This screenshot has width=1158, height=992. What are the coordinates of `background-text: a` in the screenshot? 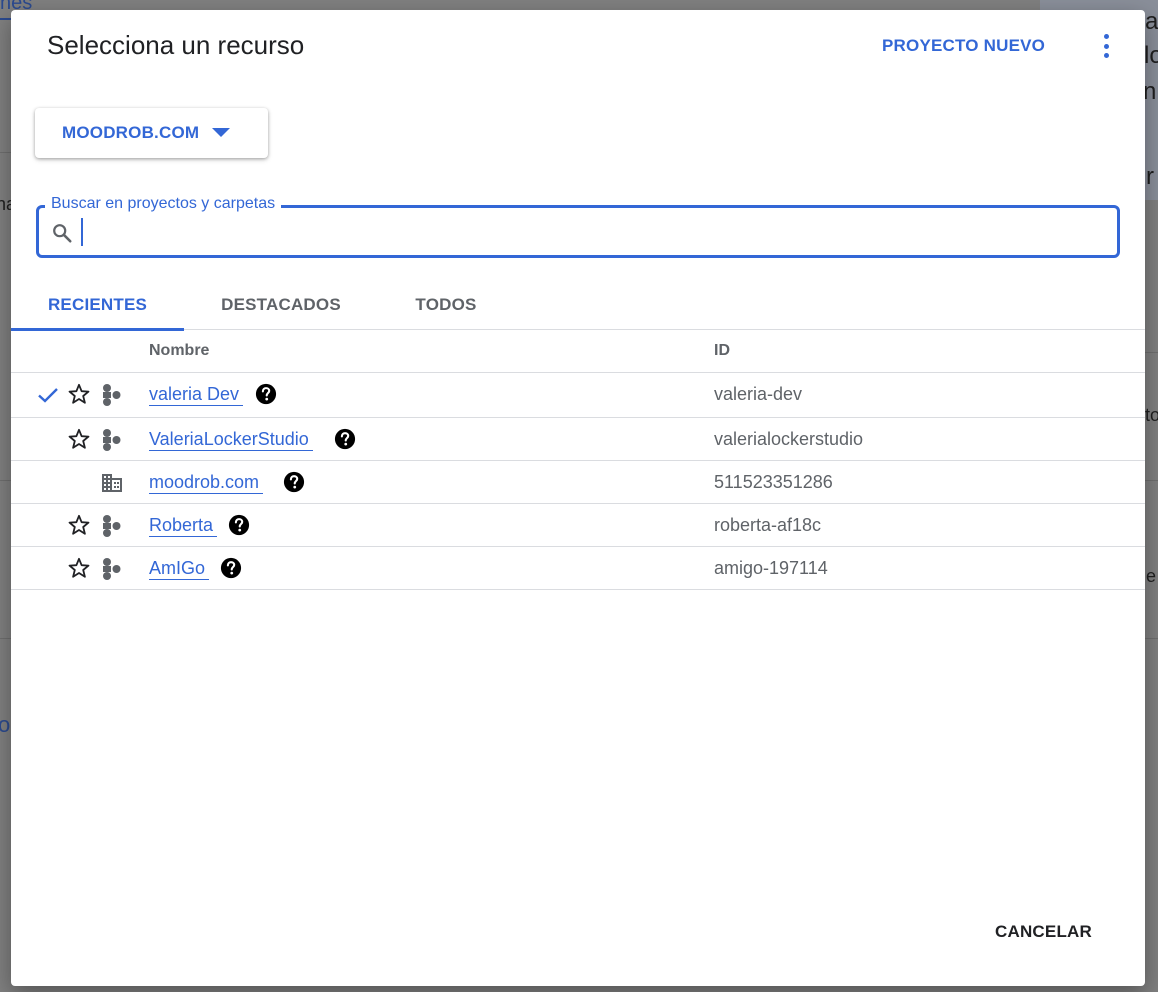 It's located at (1151, 21).